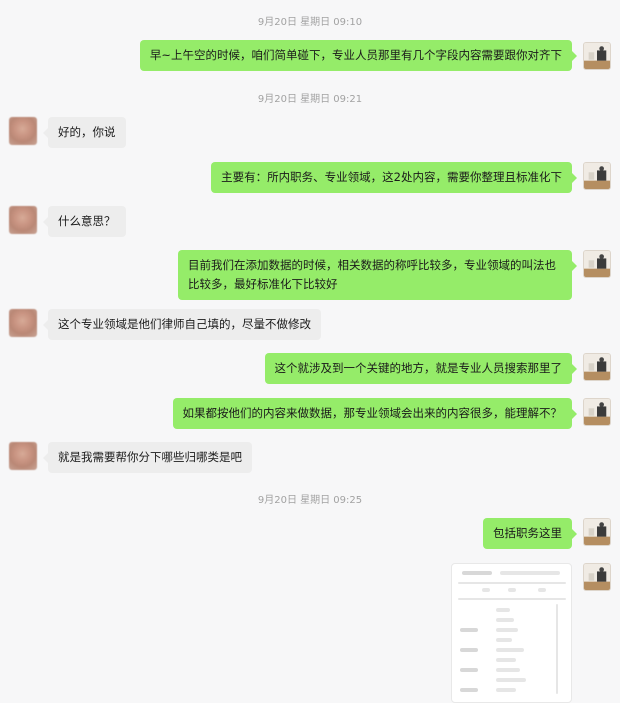 The image size is (620, 703). I want to click on message-text: 就是我需要帮你分下哪些归哪类是吧, so click(150, 457).